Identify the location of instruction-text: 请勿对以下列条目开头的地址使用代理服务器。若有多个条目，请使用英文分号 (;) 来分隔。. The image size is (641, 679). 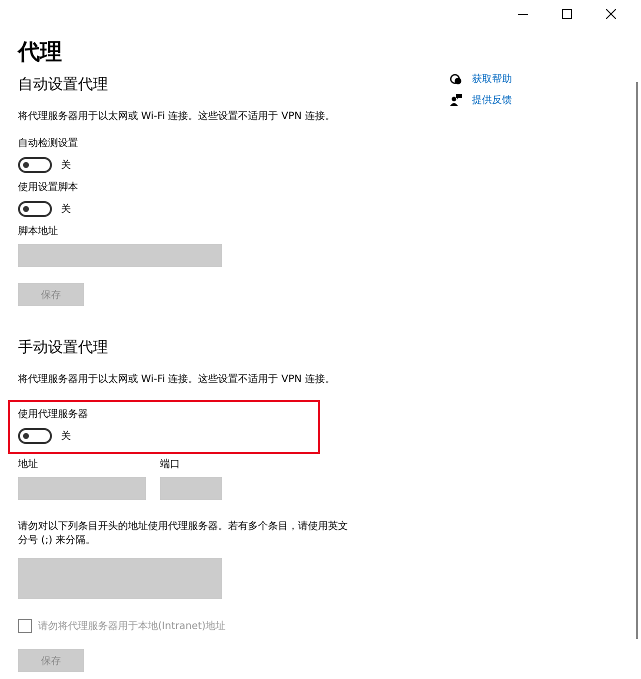
(183, 534).